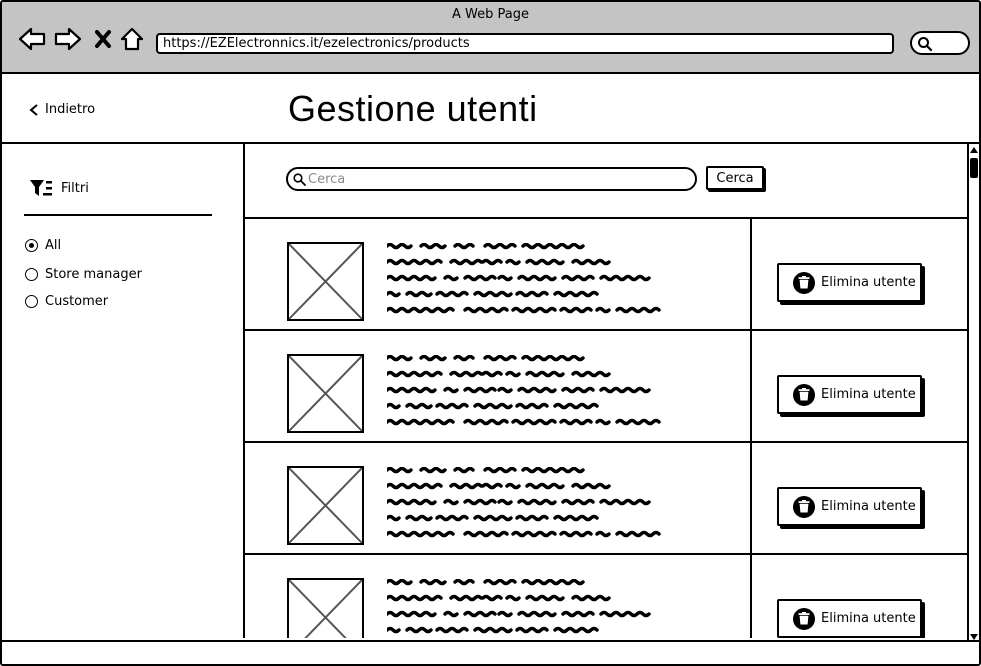 The width and height of the screenshot is (981, 666). I want to click on search-box, so click(491, 179).